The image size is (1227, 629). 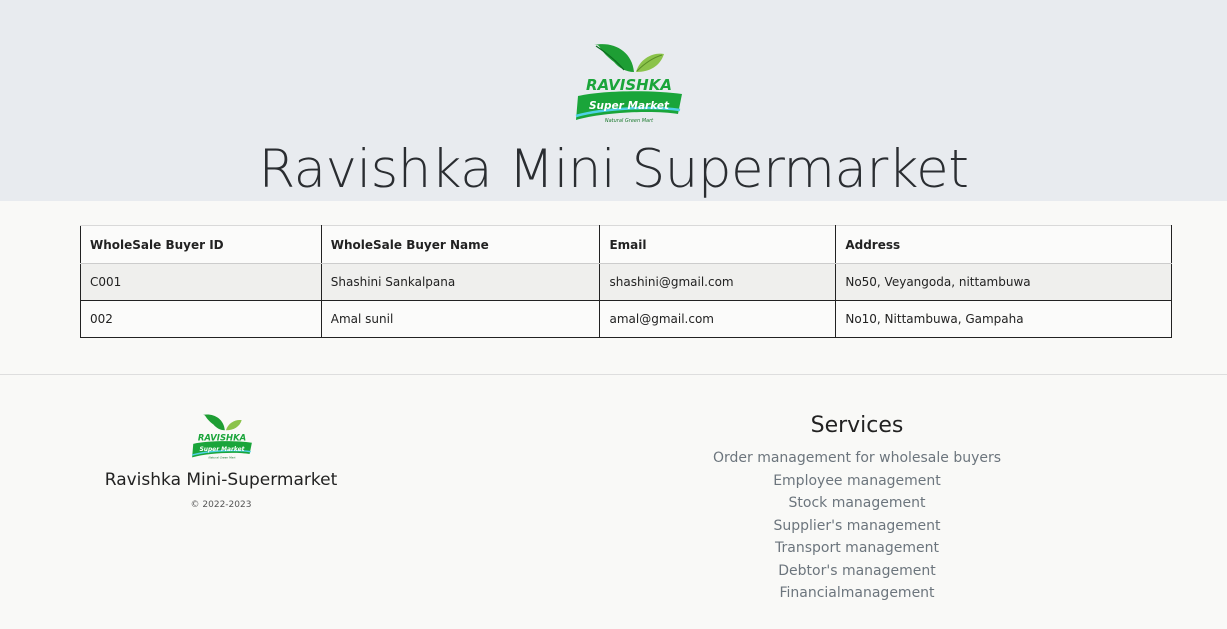 I want to click on buyer-address-cell: No50, Veyangoda, nittambuwa, so click(x=1003, y=282).